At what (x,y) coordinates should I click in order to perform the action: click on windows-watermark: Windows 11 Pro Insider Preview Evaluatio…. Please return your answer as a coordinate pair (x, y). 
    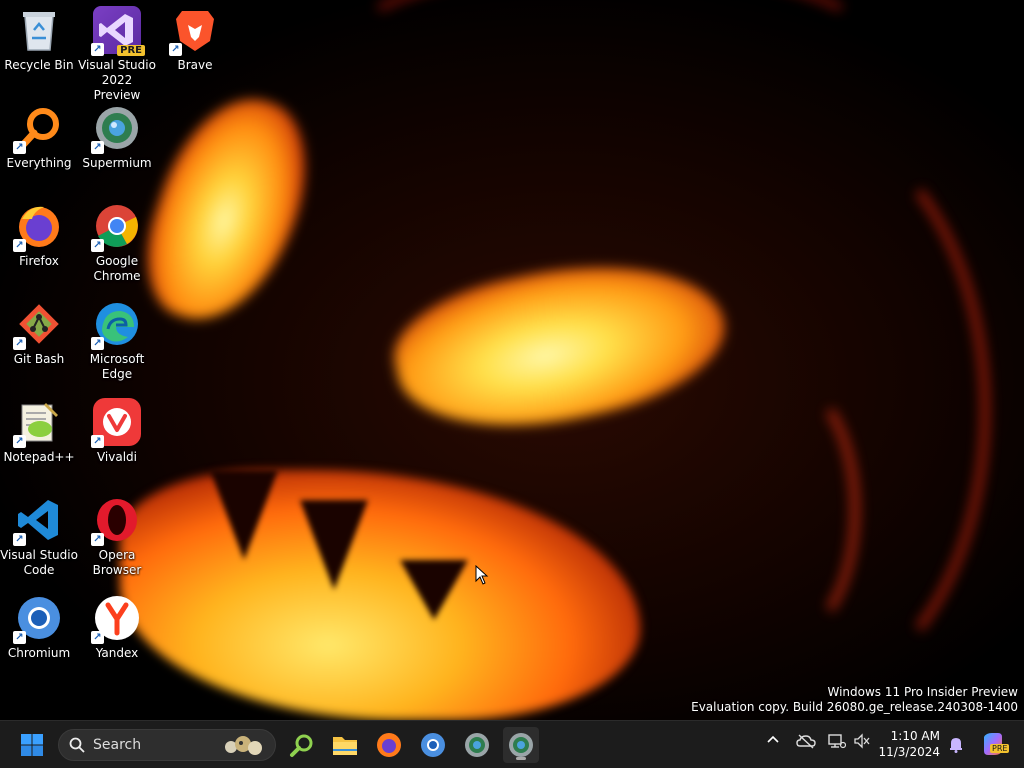
    Looking at the image, I should click on (854, 700).